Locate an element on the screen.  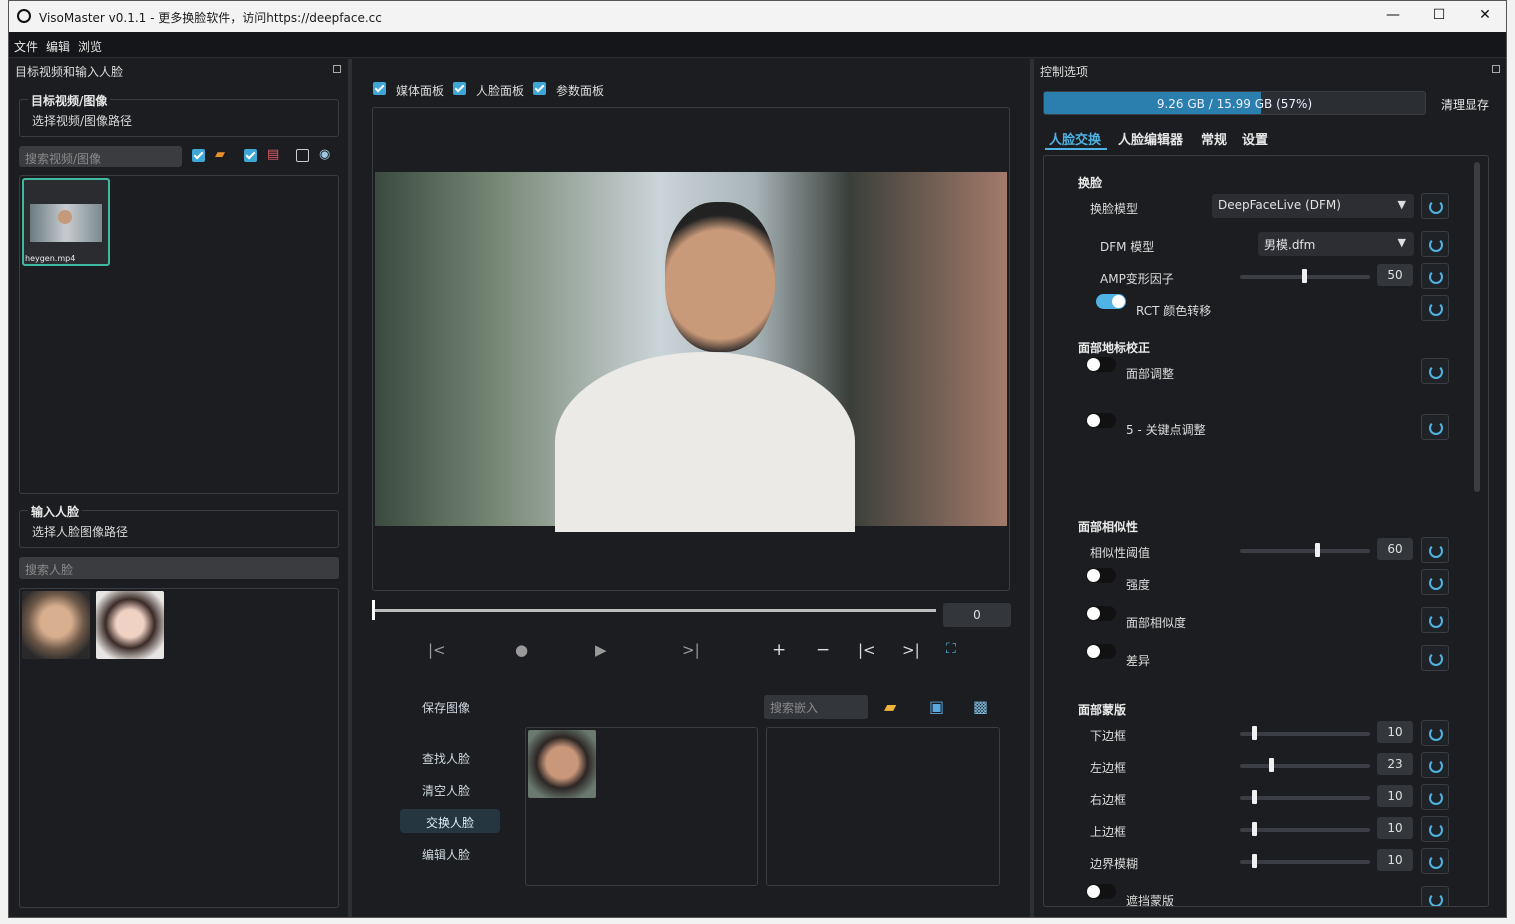
right-border-handle is located at coordinates (1254, 797).